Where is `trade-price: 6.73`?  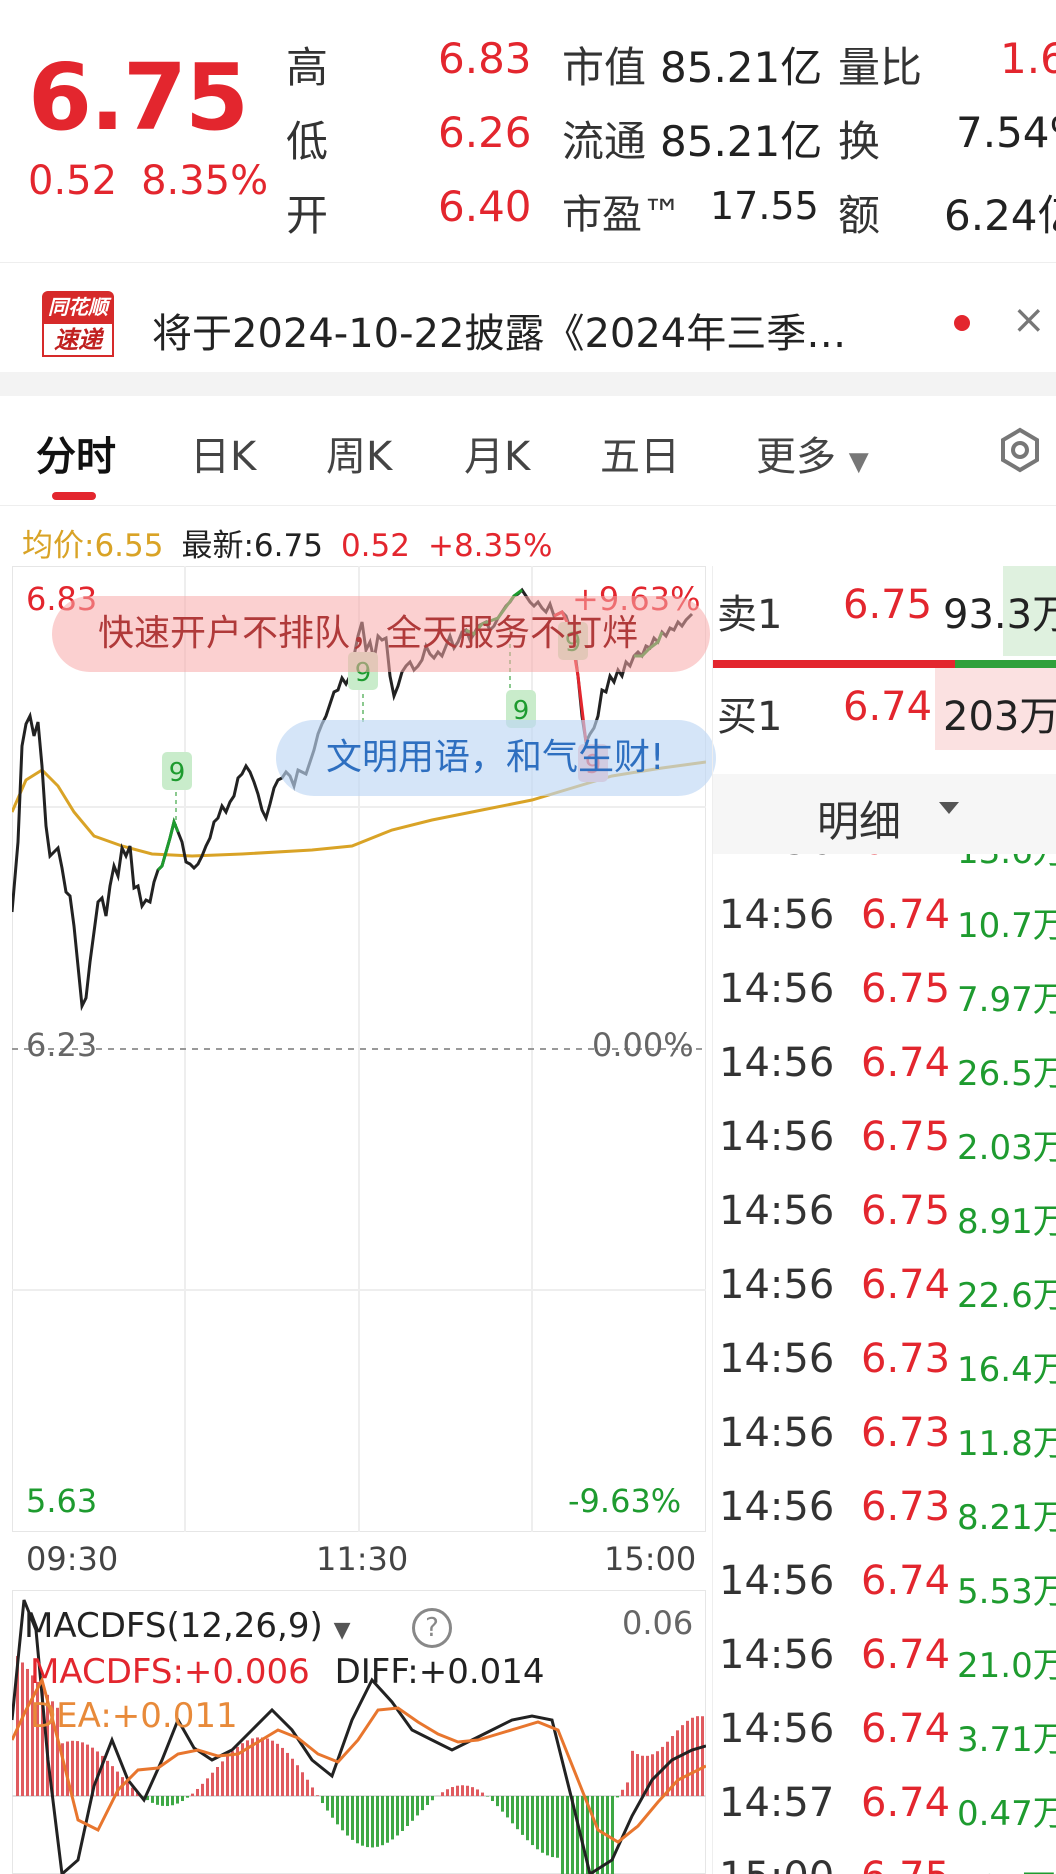 trade-price: 6.73 is located at coordinates (906, 1507).